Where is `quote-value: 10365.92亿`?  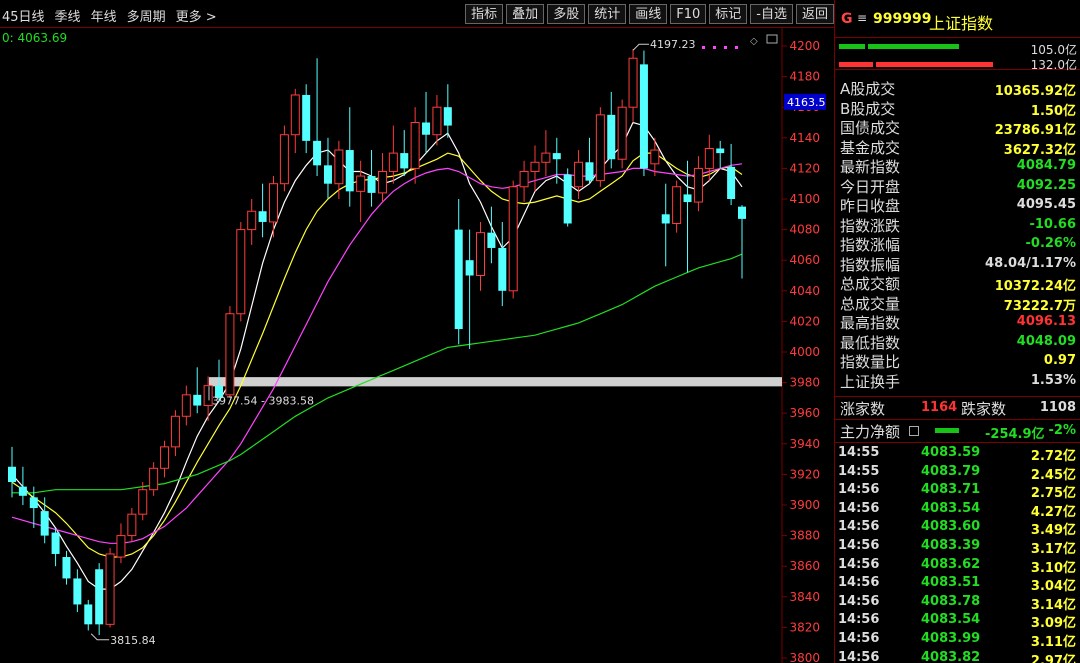 quote-value: 10365.92亿 is located at coordinates (1035, 91).